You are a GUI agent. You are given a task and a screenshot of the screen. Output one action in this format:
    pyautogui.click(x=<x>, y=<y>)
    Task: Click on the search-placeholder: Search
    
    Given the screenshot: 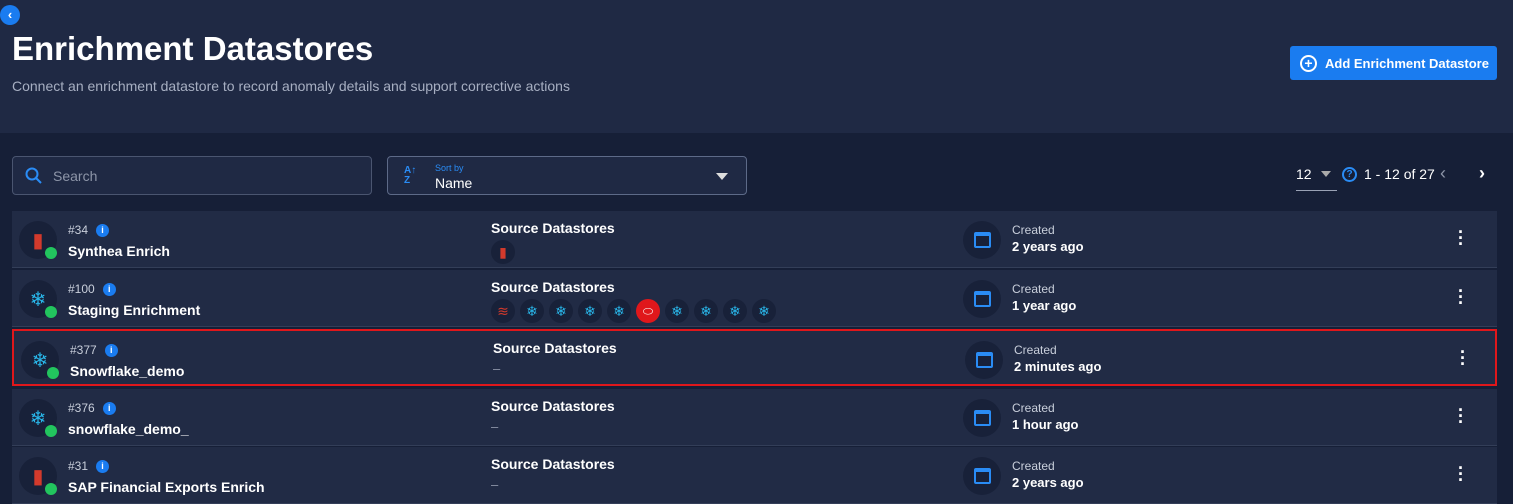 What is the action you would take?
    pyautogui.click(x=75, y=175)
    